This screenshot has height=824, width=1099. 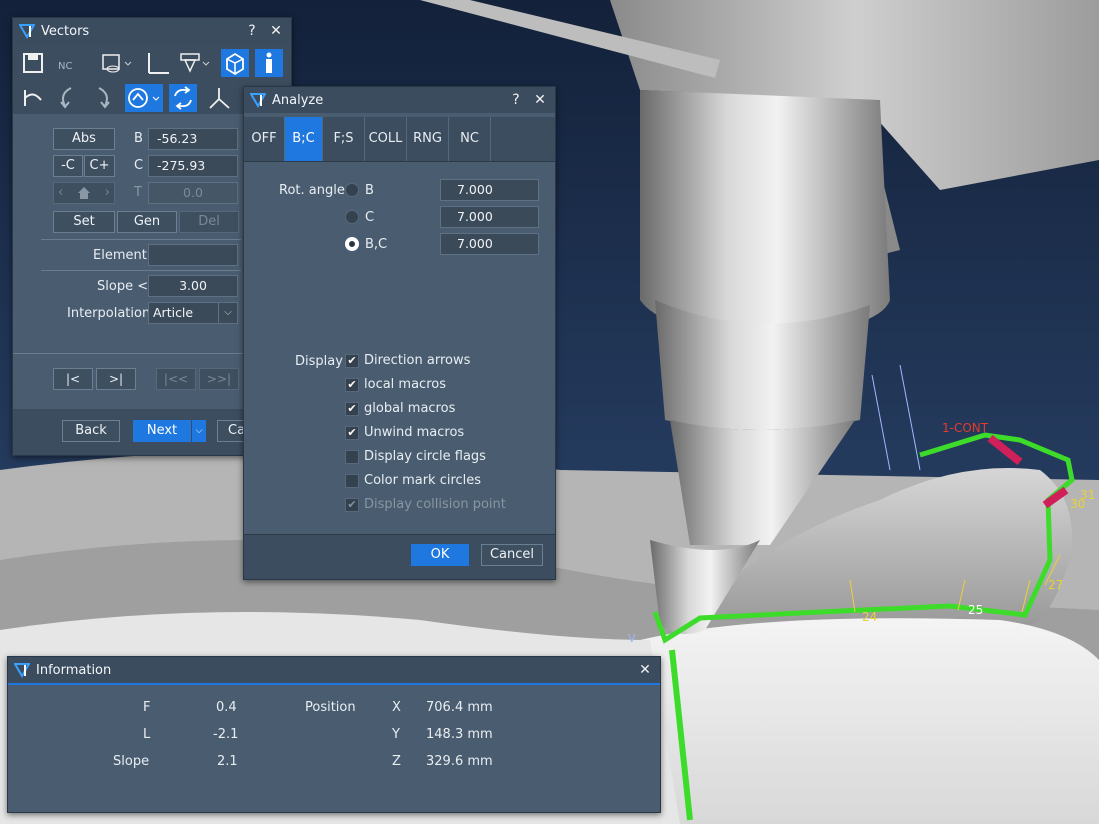 I want to click on y-label: Y, so click(x=396, y=734).